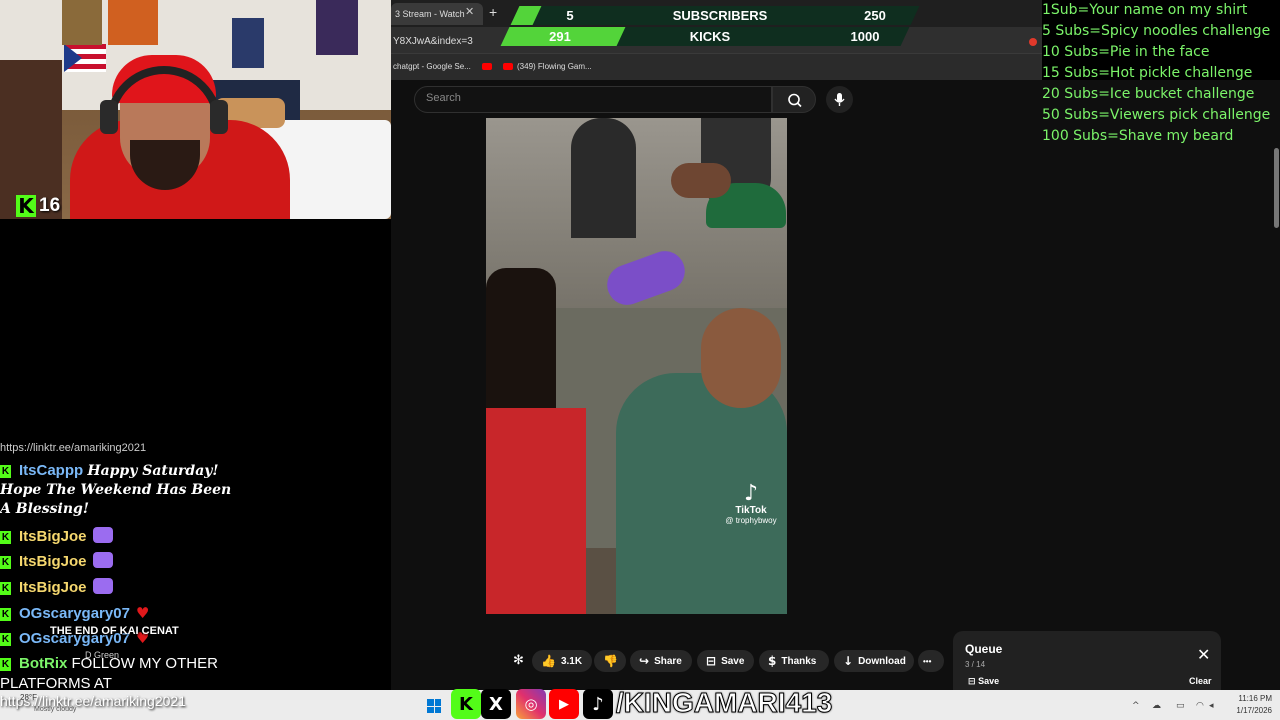  Describe the element at coordinates (701, 180) in the screenshot. I see `video-hand` at that location.